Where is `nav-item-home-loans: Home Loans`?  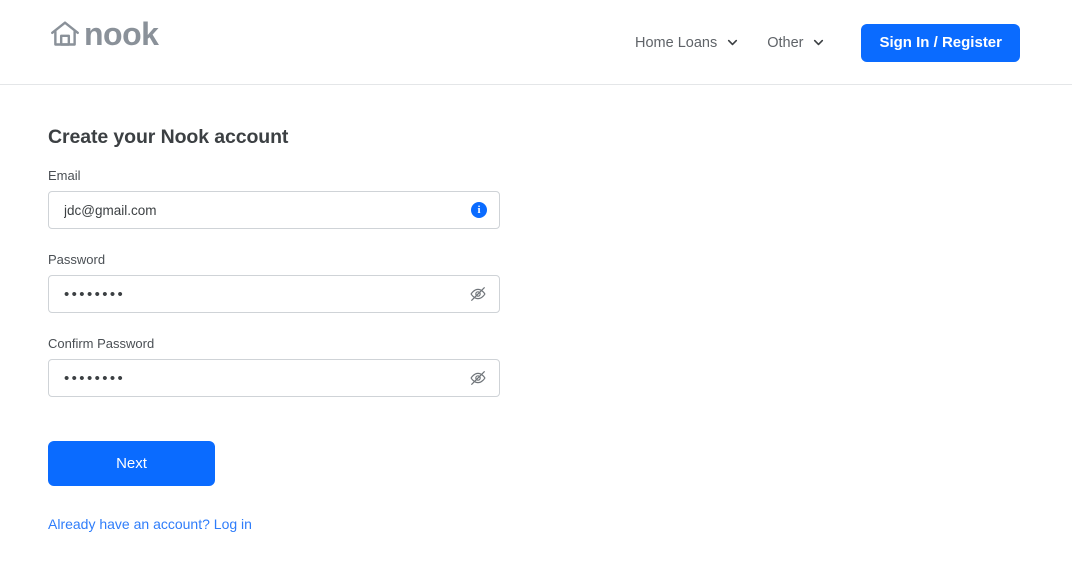 nav-item-home-loans: Home Loans is located at coordinates (687, 43).